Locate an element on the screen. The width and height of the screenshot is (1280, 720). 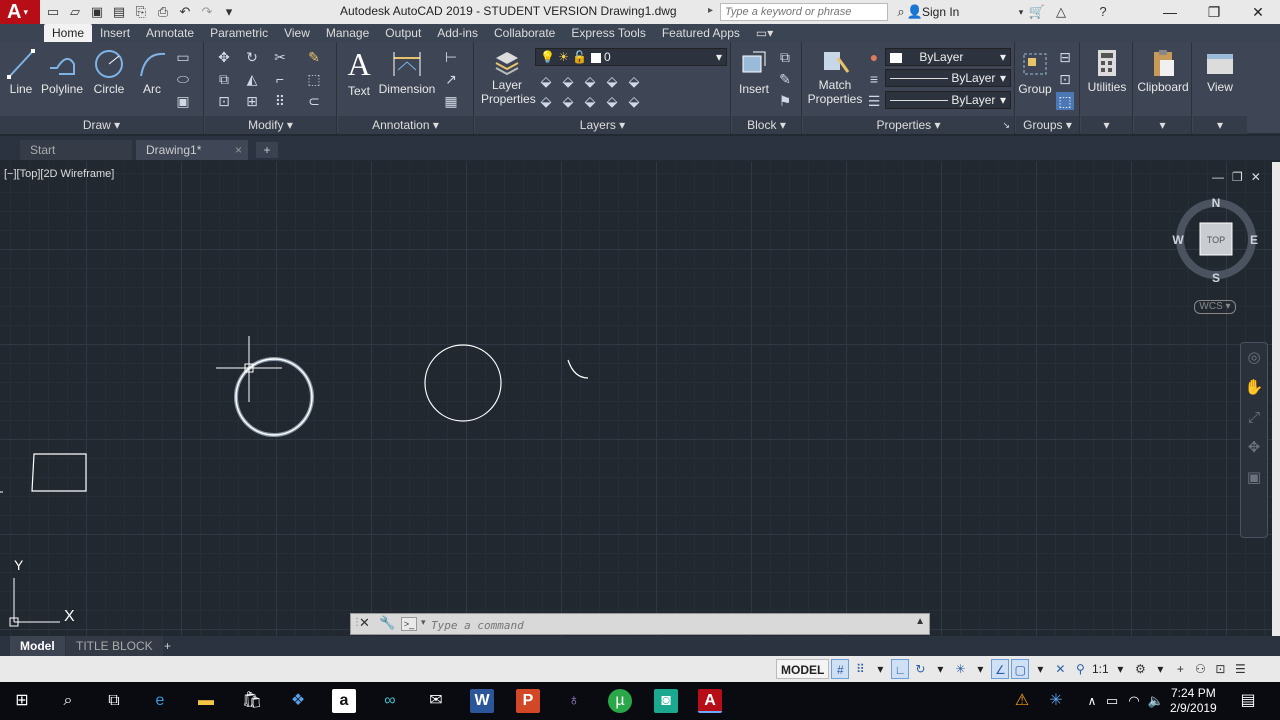
polyline-tool: Polyline is located at coordinates (62, 72).